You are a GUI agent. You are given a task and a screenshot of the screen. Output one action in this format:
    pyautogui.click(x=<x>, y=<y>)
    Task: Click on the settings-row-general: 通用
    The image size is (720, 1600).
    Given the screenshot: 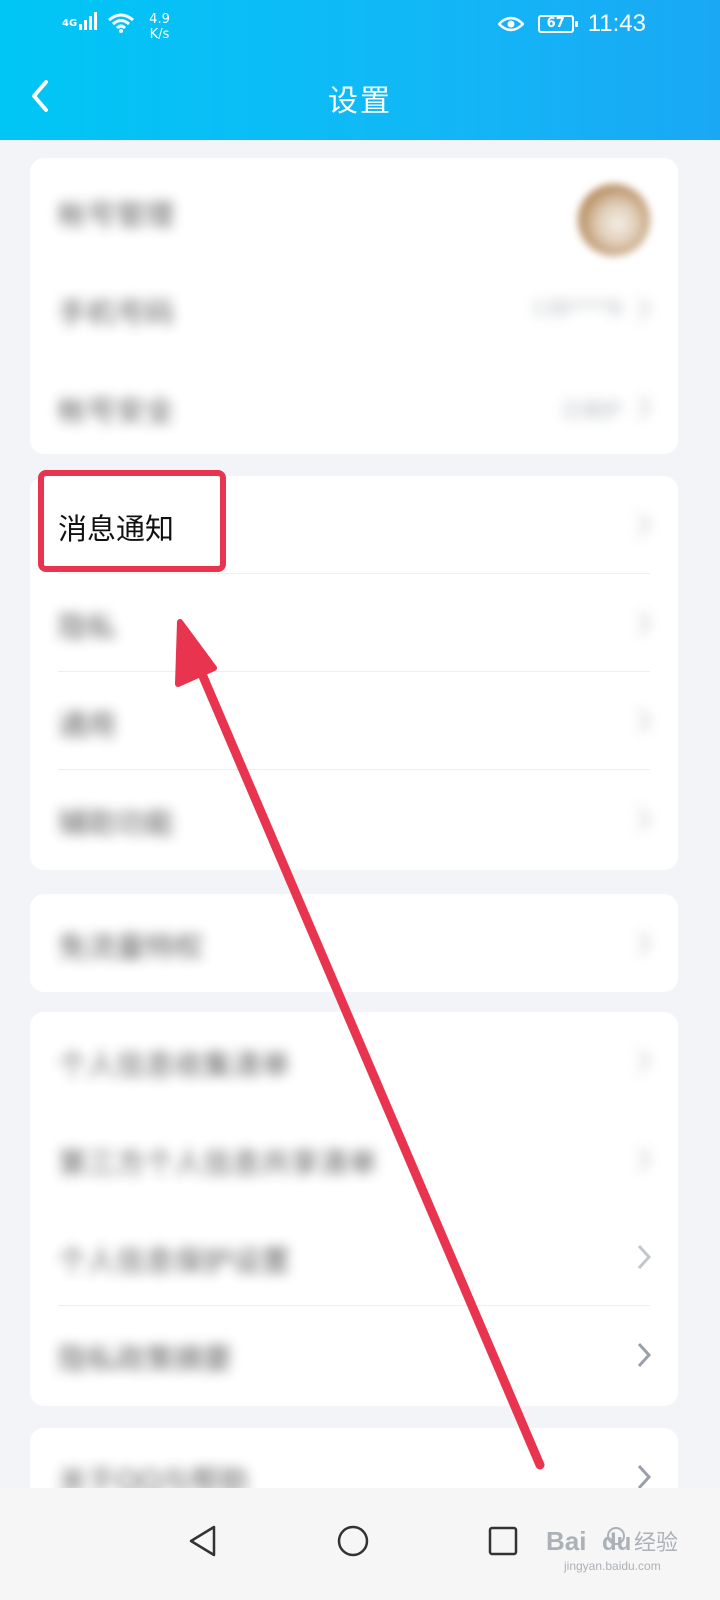 What is the action you would take?
    pyautogui.click(x=354, y=721)
    